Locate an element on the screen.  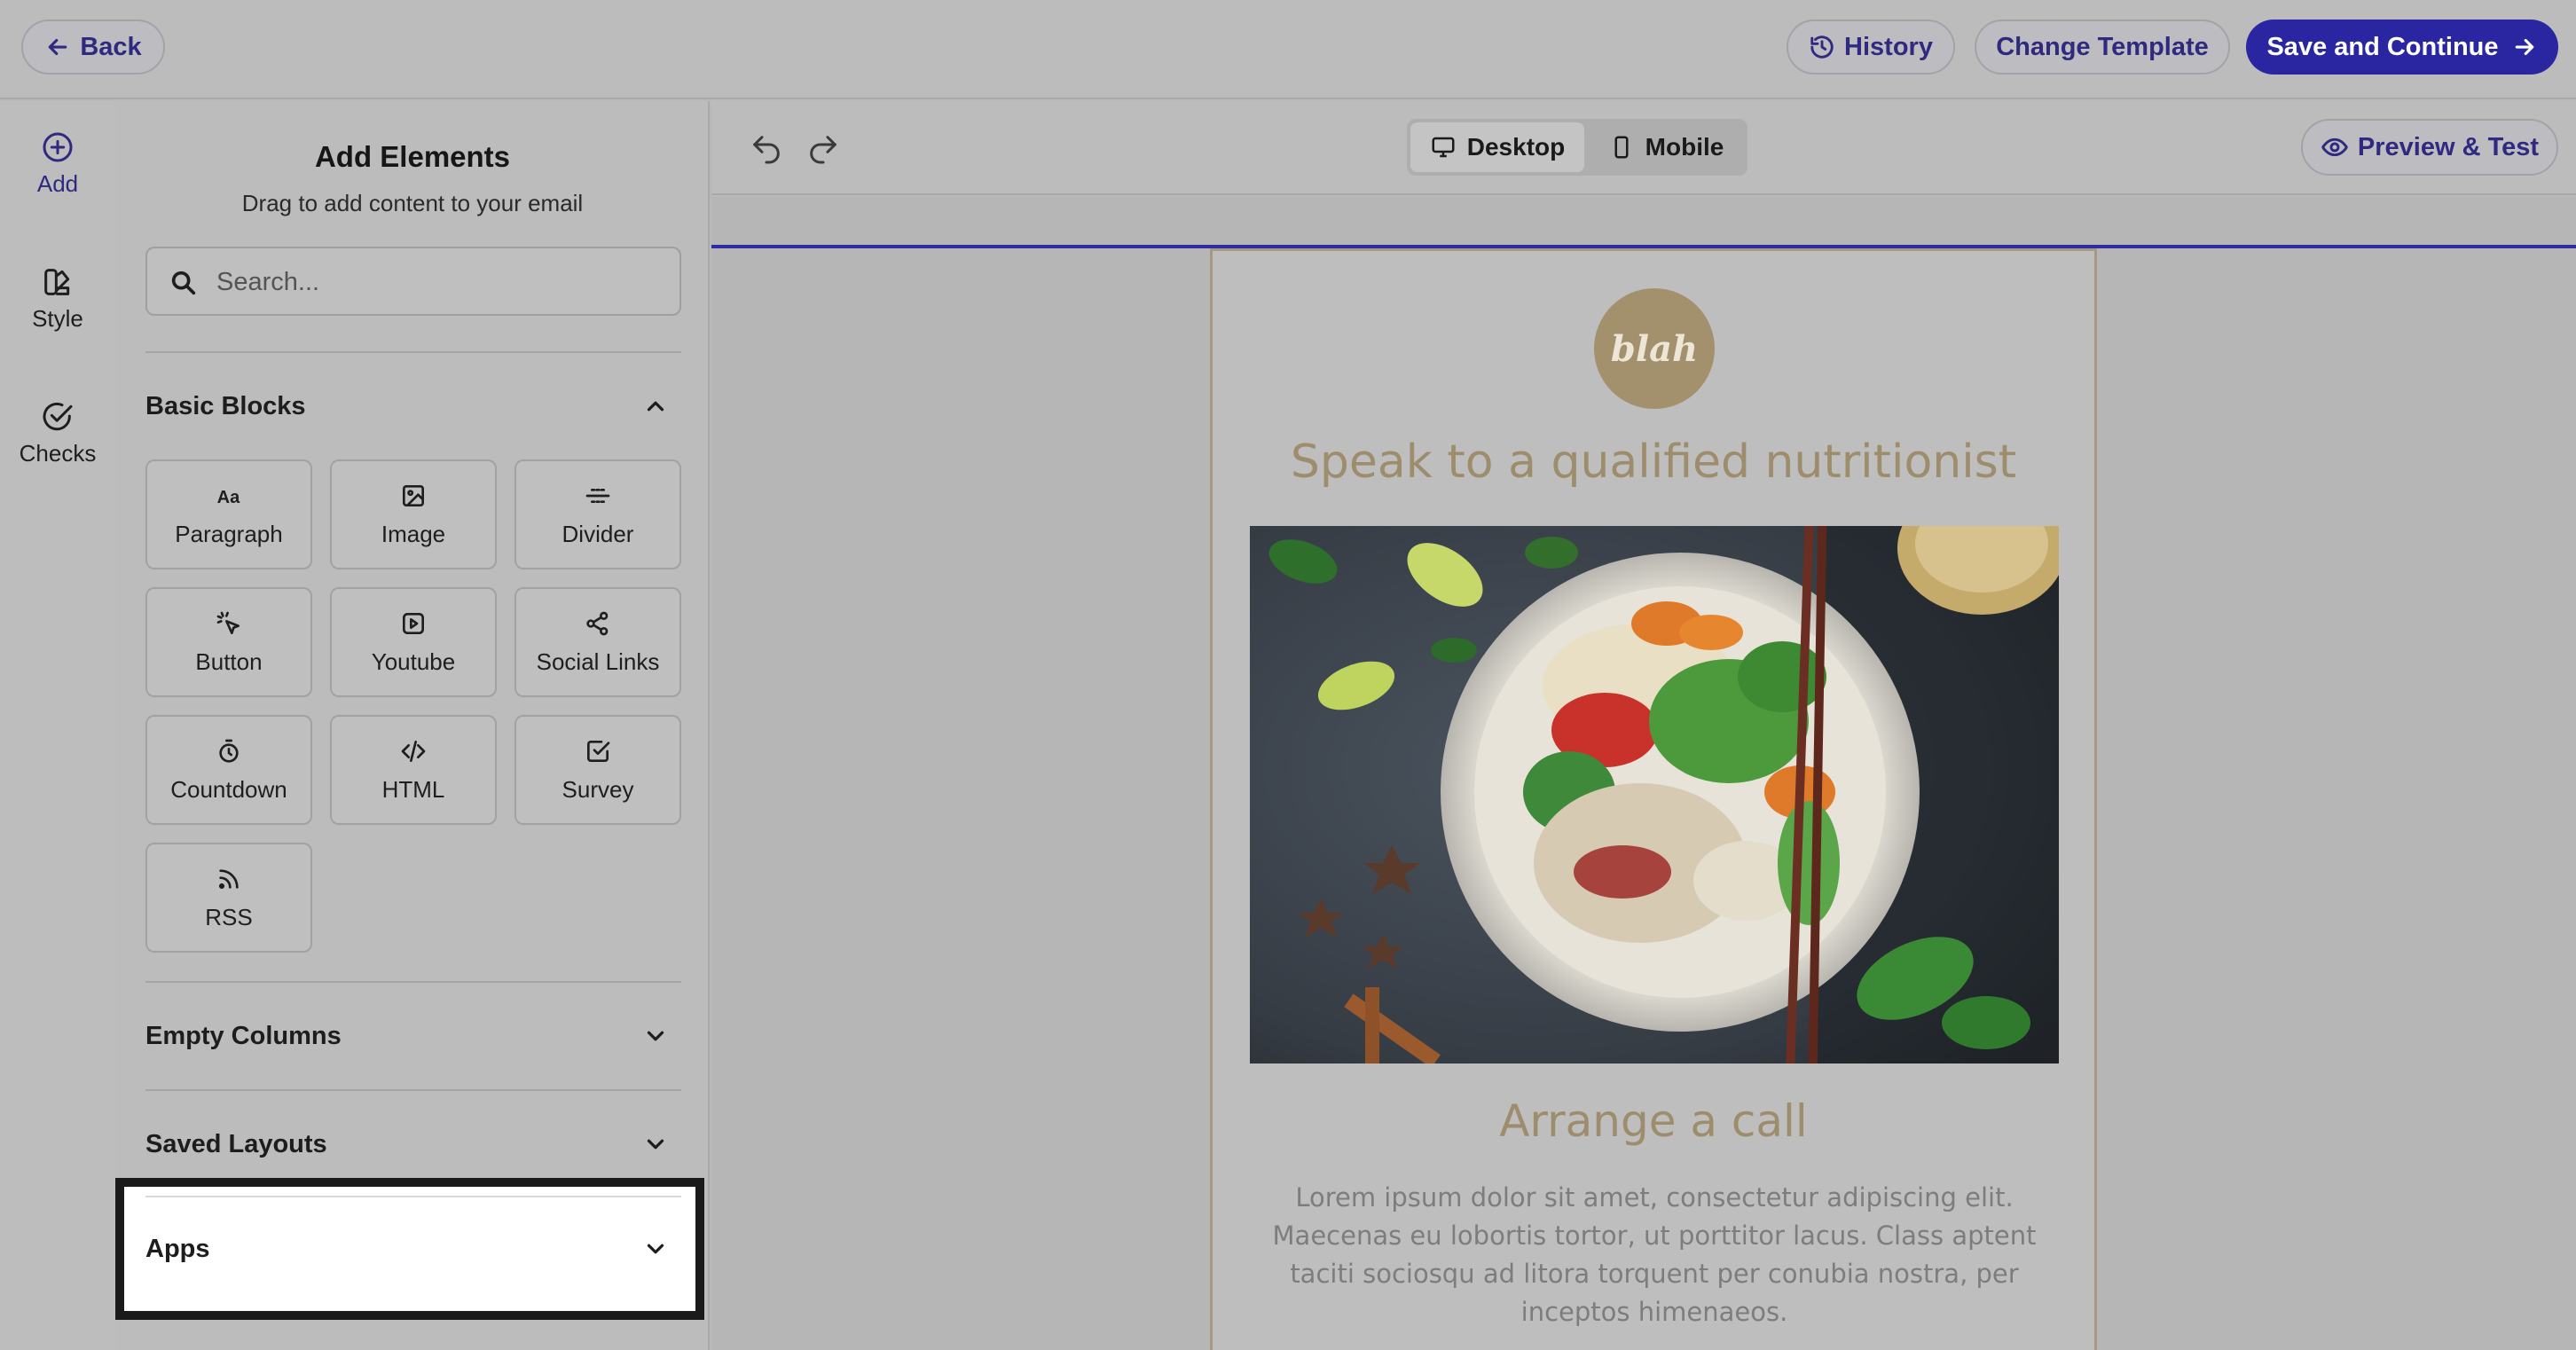
email-headline: Speak to a qualified nutritionist is located at coordinates (1653, 462).